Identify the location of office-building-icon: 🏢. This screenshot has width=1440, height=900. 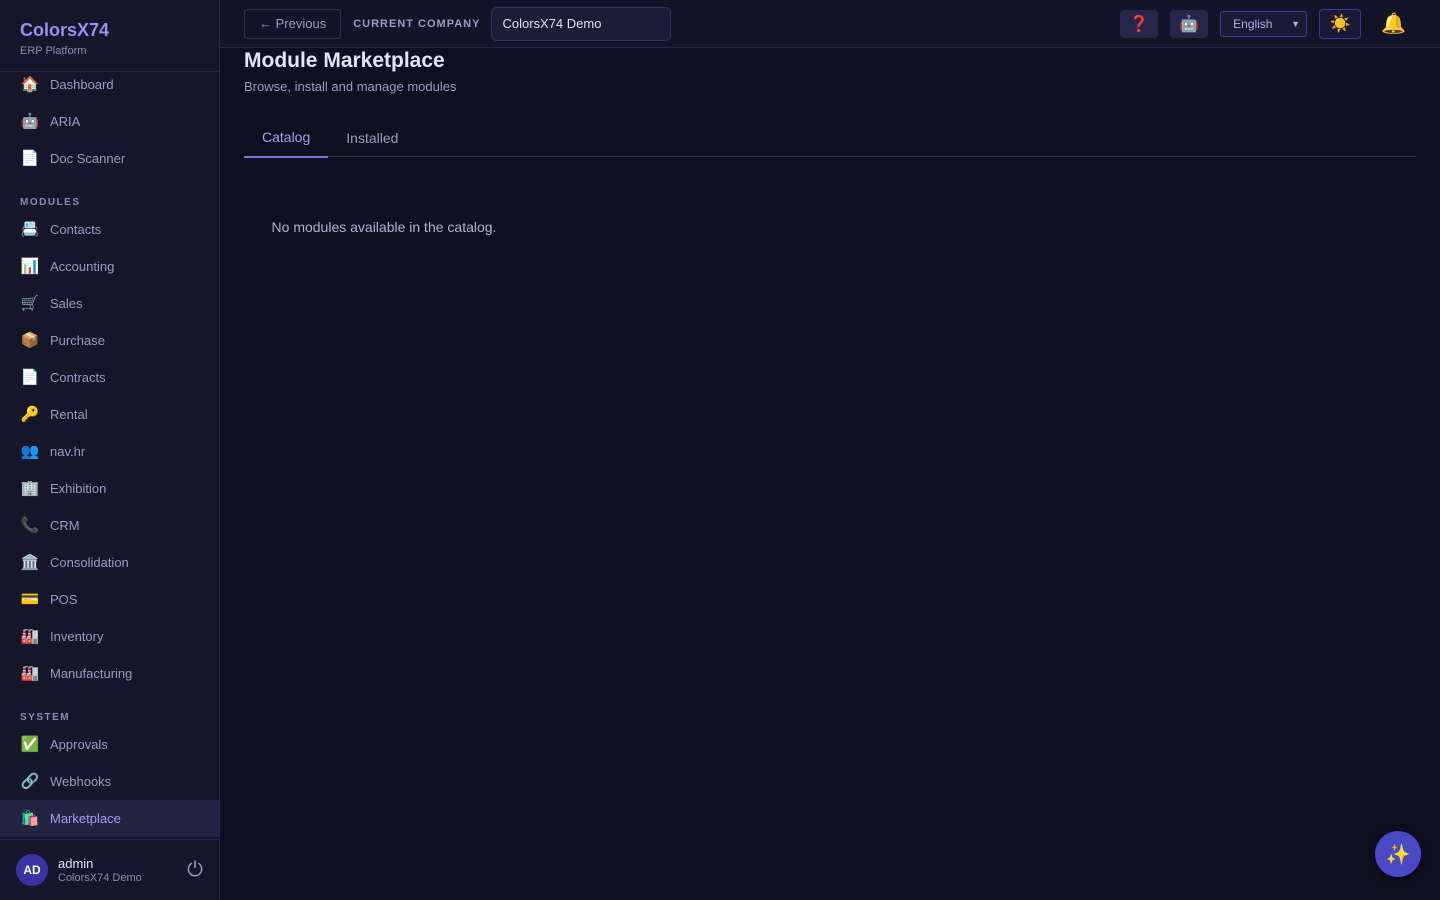
(30, 488).